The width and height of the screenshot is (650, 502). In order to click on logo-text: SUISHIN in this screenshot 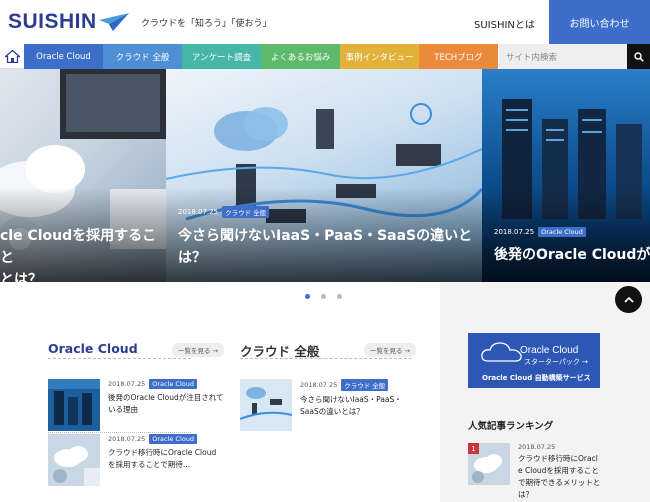, I will do `click(52, 21)`.